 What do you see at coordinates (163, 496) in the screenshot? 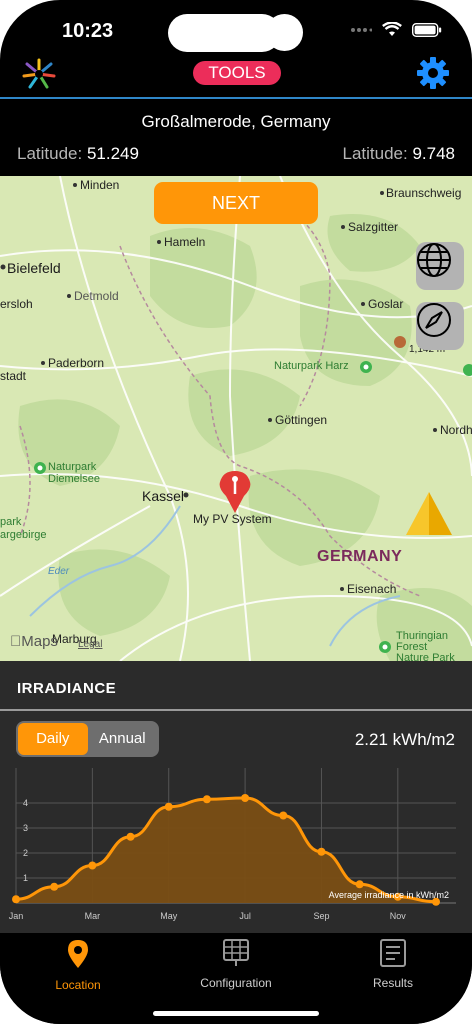
I see `map-label-kassel: Kassel` at bounding box center [163, 496].